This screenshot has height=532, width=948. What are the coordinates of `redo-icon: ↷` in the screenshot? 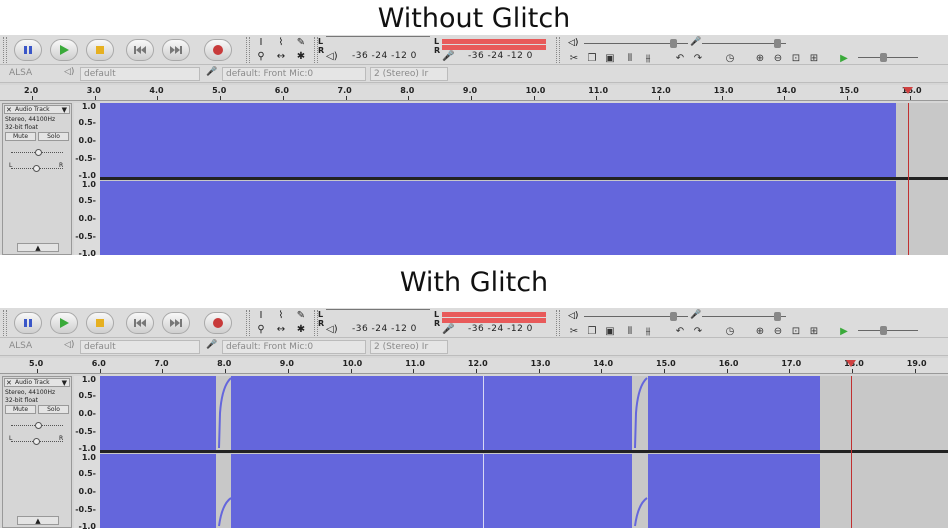 It's located at (698, 331).